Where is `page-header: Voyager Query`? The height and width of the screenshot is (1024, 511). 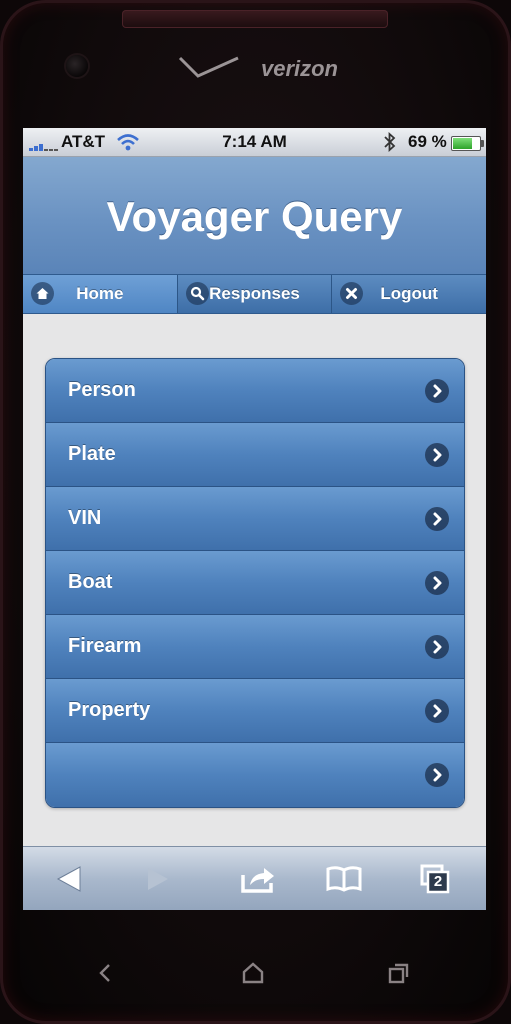 page-header: Voyager Query is located at coordinates (254, 215).